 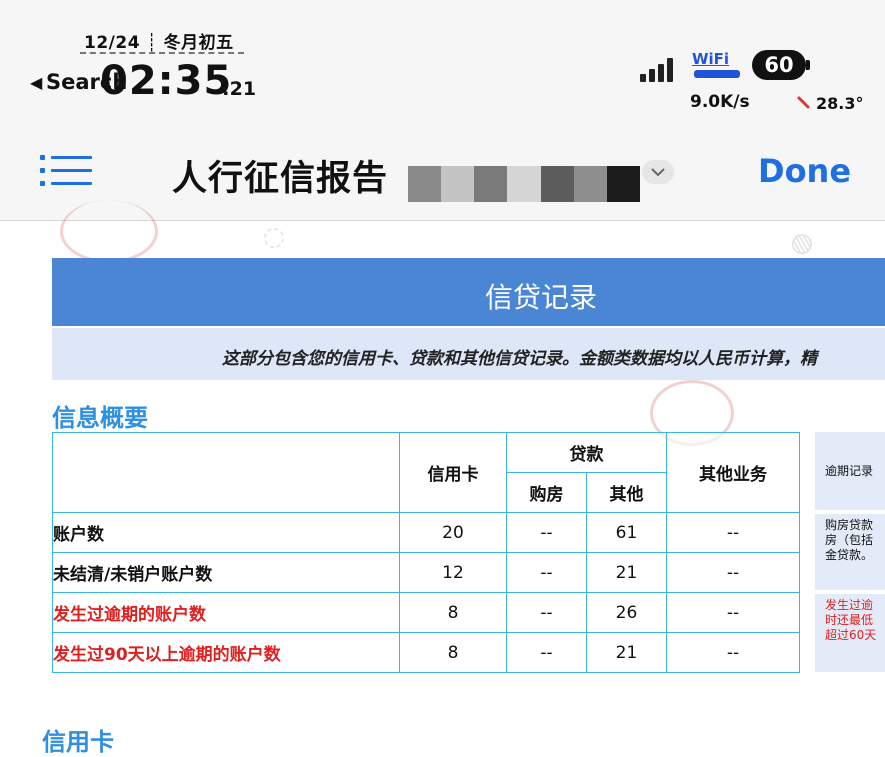 What do you see at coordinates (808, 65) in the screenshot?
I see `battery-tip-icon` at bounding box center [808, 65].